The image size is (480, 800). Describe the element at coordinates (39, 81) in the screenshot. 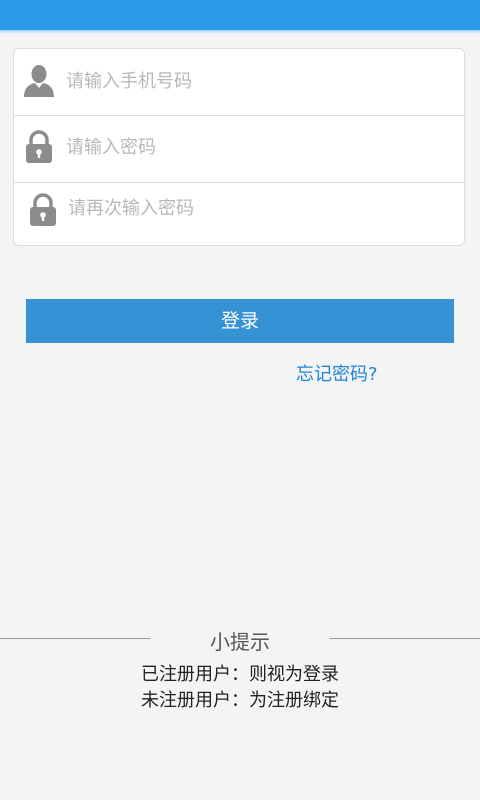

I see `user-icon` at that location.